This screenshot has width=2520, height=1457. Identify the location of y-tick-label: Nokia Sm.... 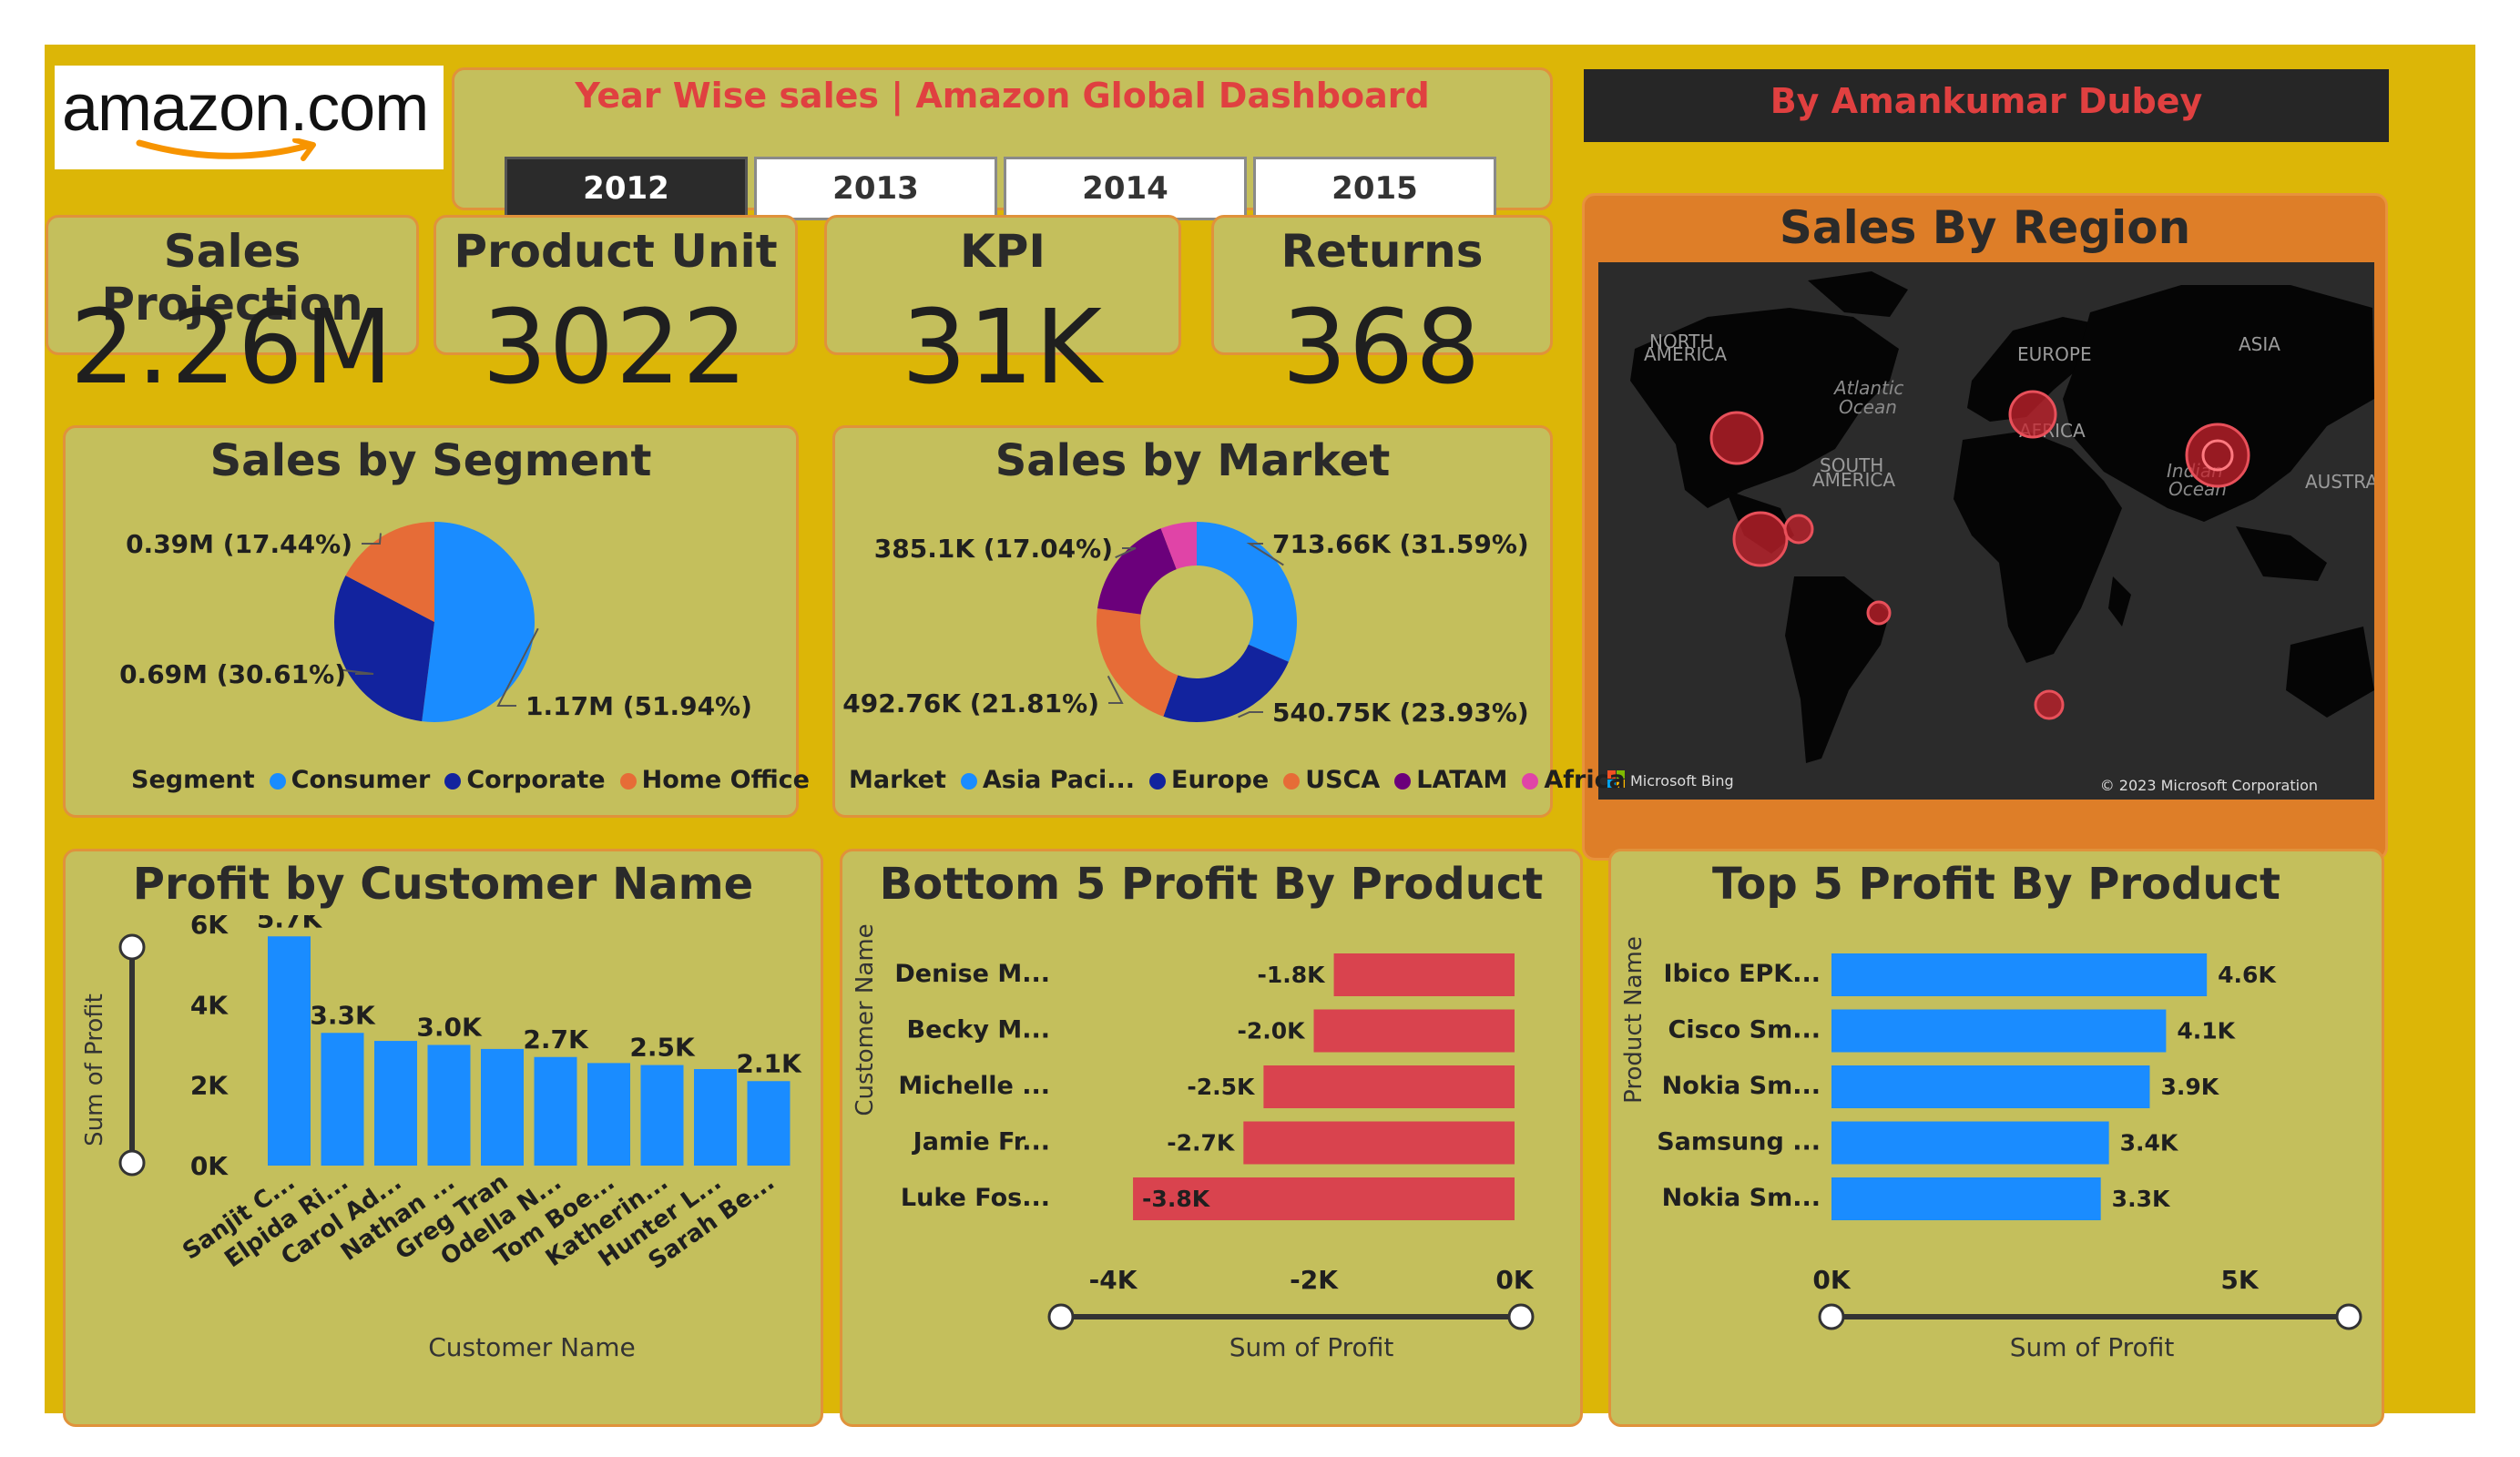
(1741, 1086).